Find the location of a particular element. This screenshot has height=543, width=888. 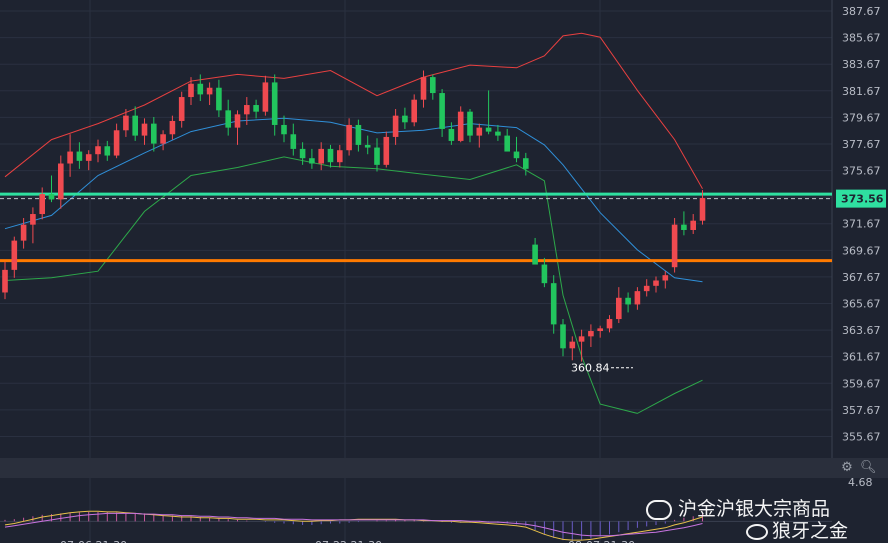

y-tick-label: 369.67 is located at coordinates (861, 250).